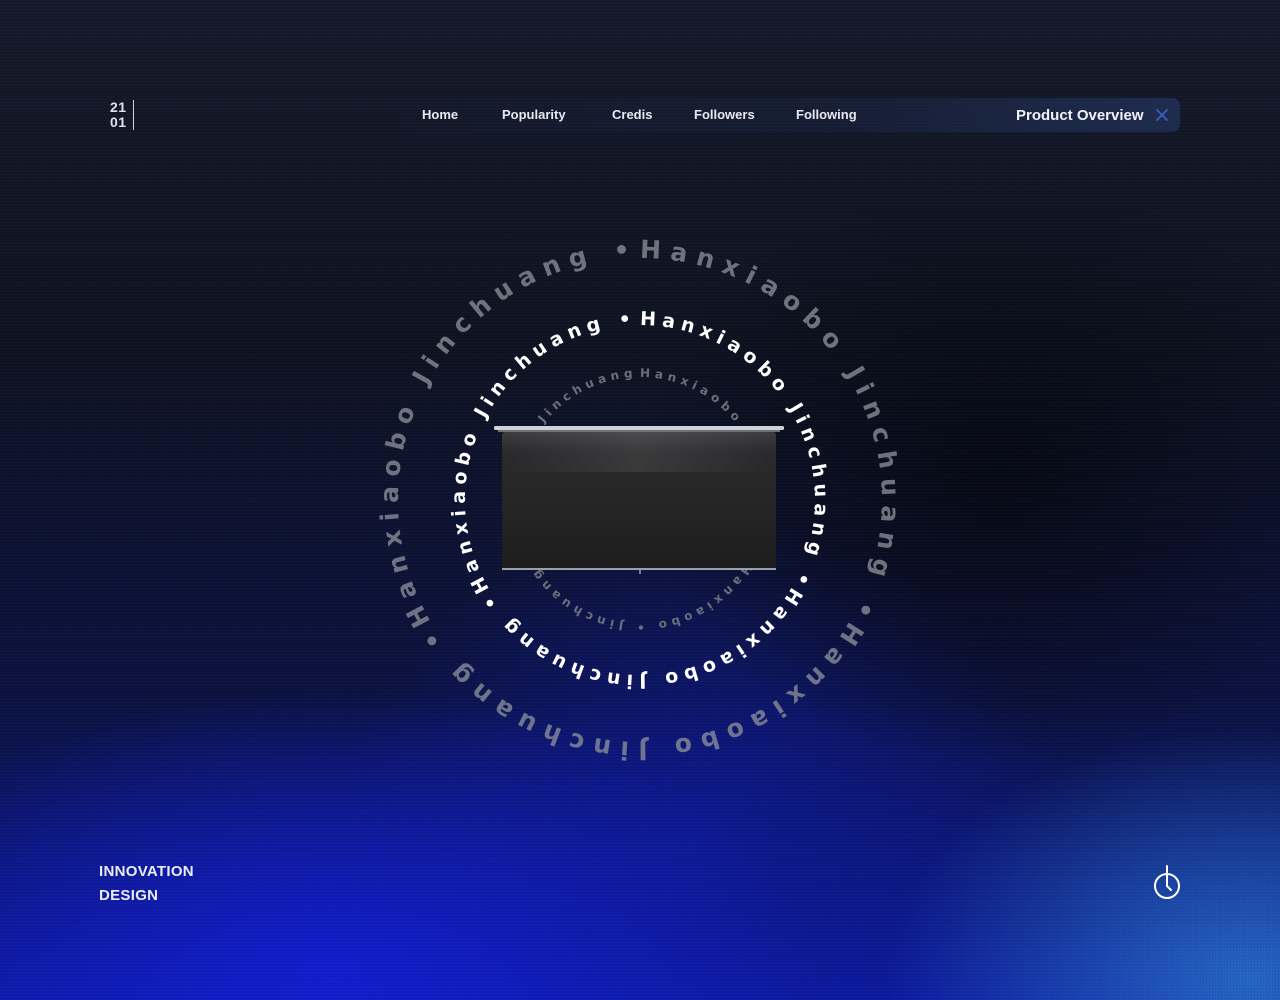  Describe the element at coordinates (146, 884) in the screenshot. I see `innovation-design-label: INNOVATION DESIGN` at that location.